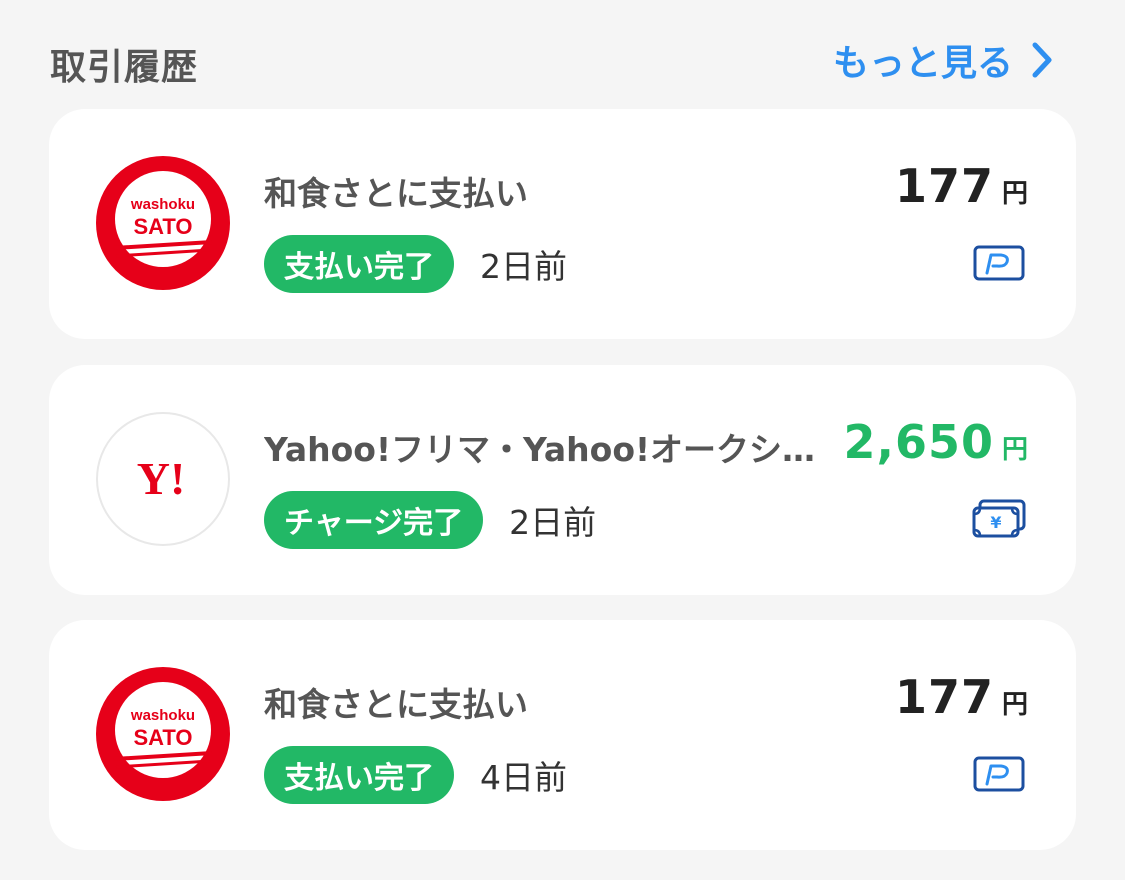 This screenshot has width=1125, height=880. What do you see at coordinates (124, 67) in the screenshot?
I see `section-title: 取引履歴` at bounding box center [124, 67].